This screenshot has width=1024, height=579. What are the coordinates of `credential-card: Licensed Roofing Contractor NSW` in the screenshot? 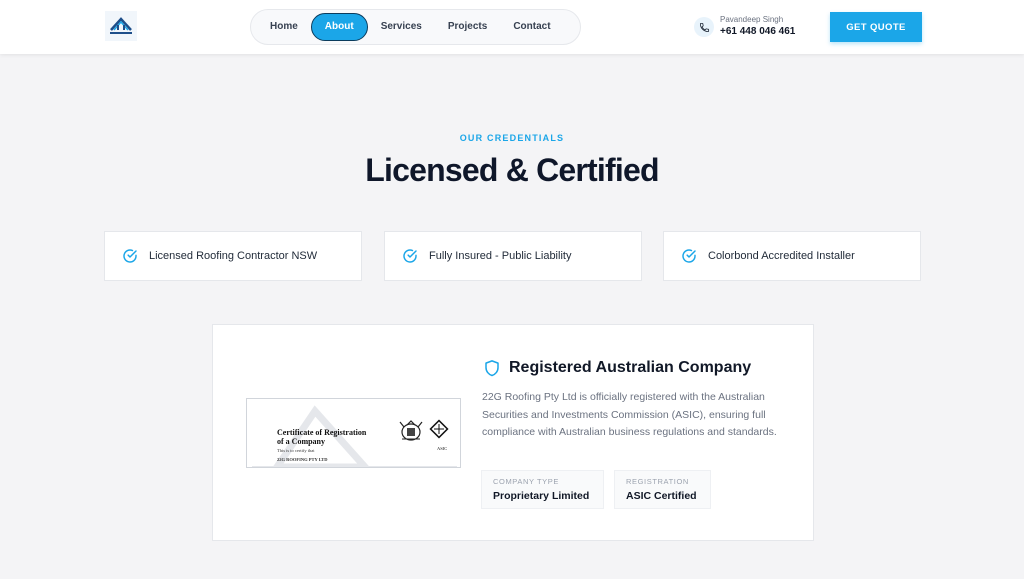 It's located at (233, 256).